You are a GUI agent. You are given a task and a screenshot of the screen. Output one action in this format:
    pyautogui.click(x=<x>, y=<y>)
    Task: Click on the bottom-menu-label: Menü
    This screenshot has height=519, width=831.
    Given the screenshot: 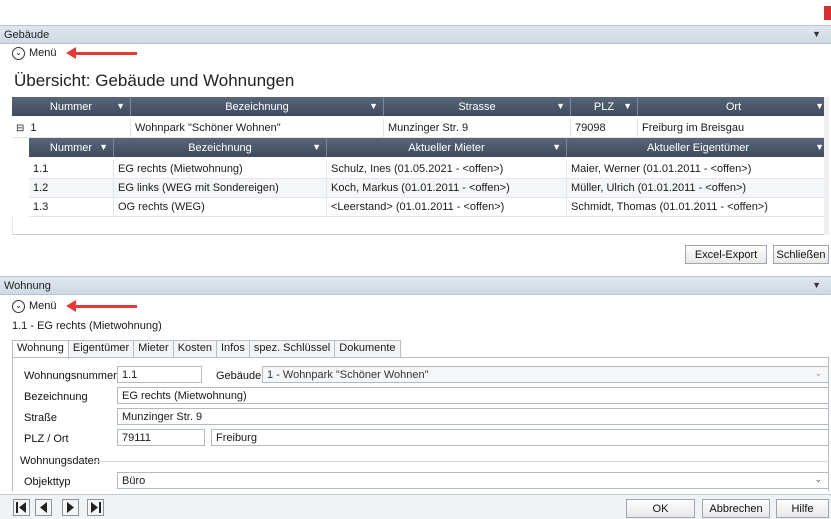 What is the action you would take?
    pyautogui.click(x=43, y=306)
    